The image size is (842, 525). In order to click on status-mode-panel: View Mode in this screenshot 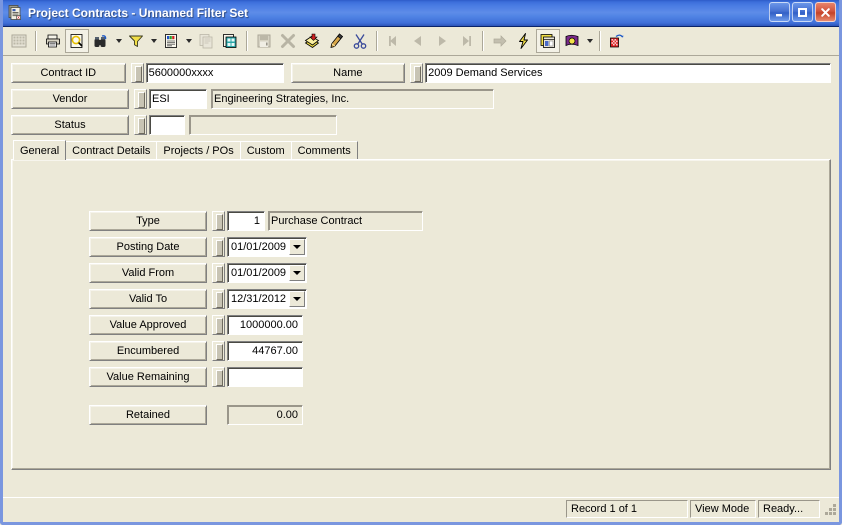, I will do `click(723, 508)`.